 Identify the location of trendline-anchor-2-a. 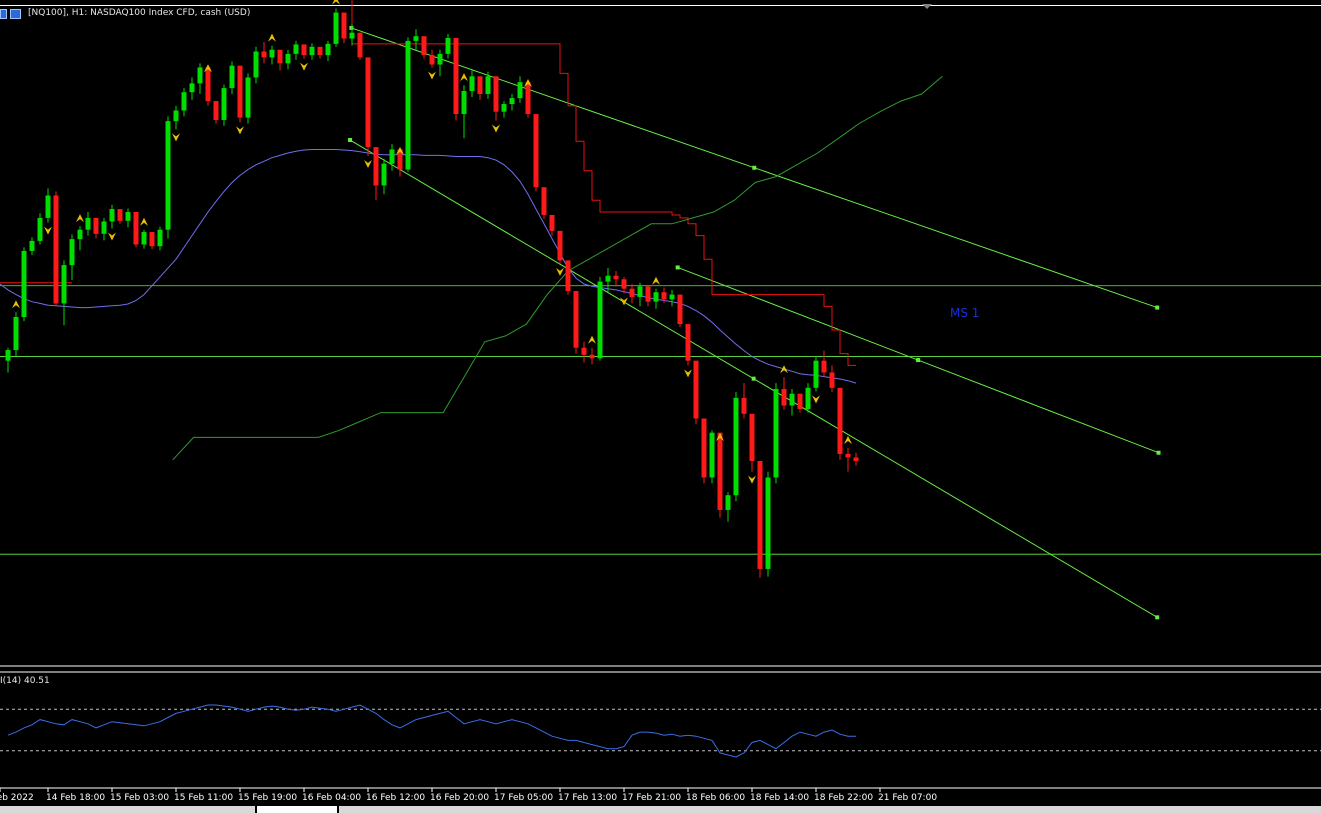
(677, 267).